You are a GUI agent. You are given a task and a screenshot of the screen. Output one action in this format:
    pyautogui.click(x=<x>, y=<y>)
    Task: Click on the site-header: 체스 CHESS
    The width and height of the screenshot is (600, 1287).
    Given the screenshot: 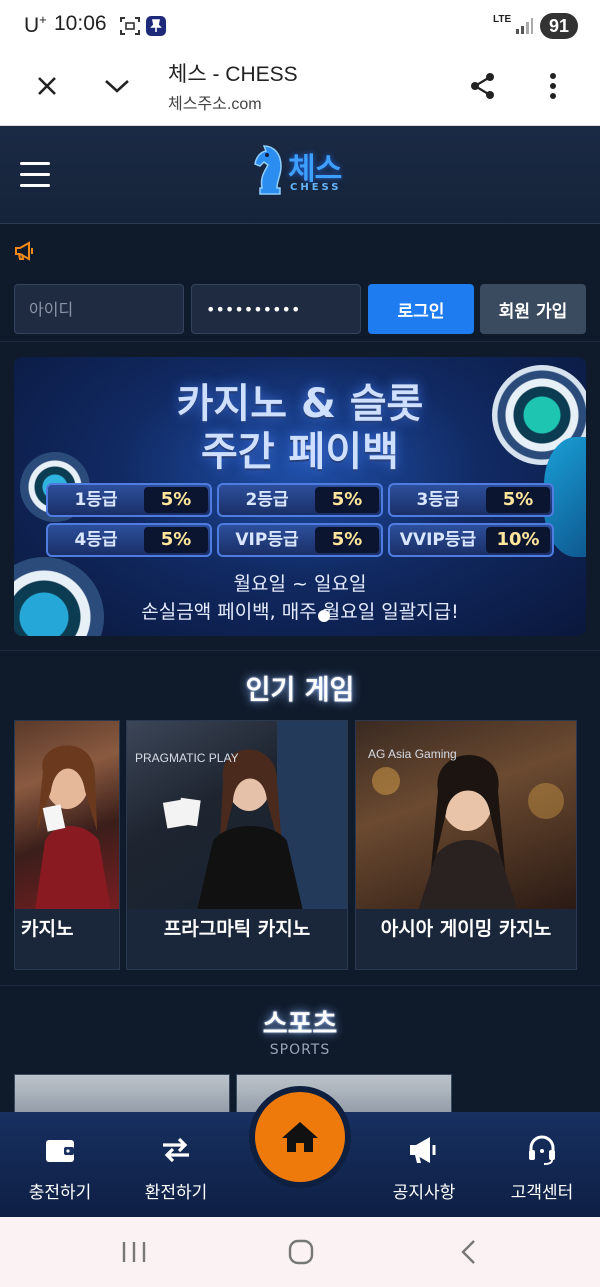 What is the action you would take?
    pyautogui.click(x=300, y=175)
    